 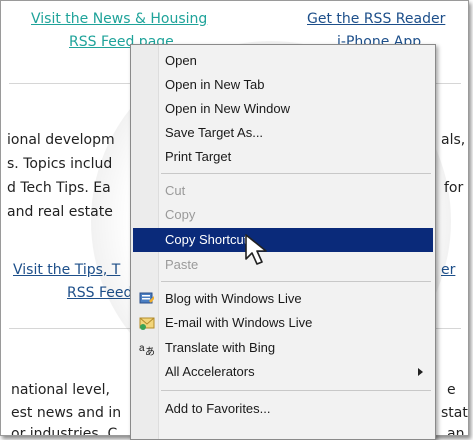 I want to click on email-icon, so click(x=147, y=323).